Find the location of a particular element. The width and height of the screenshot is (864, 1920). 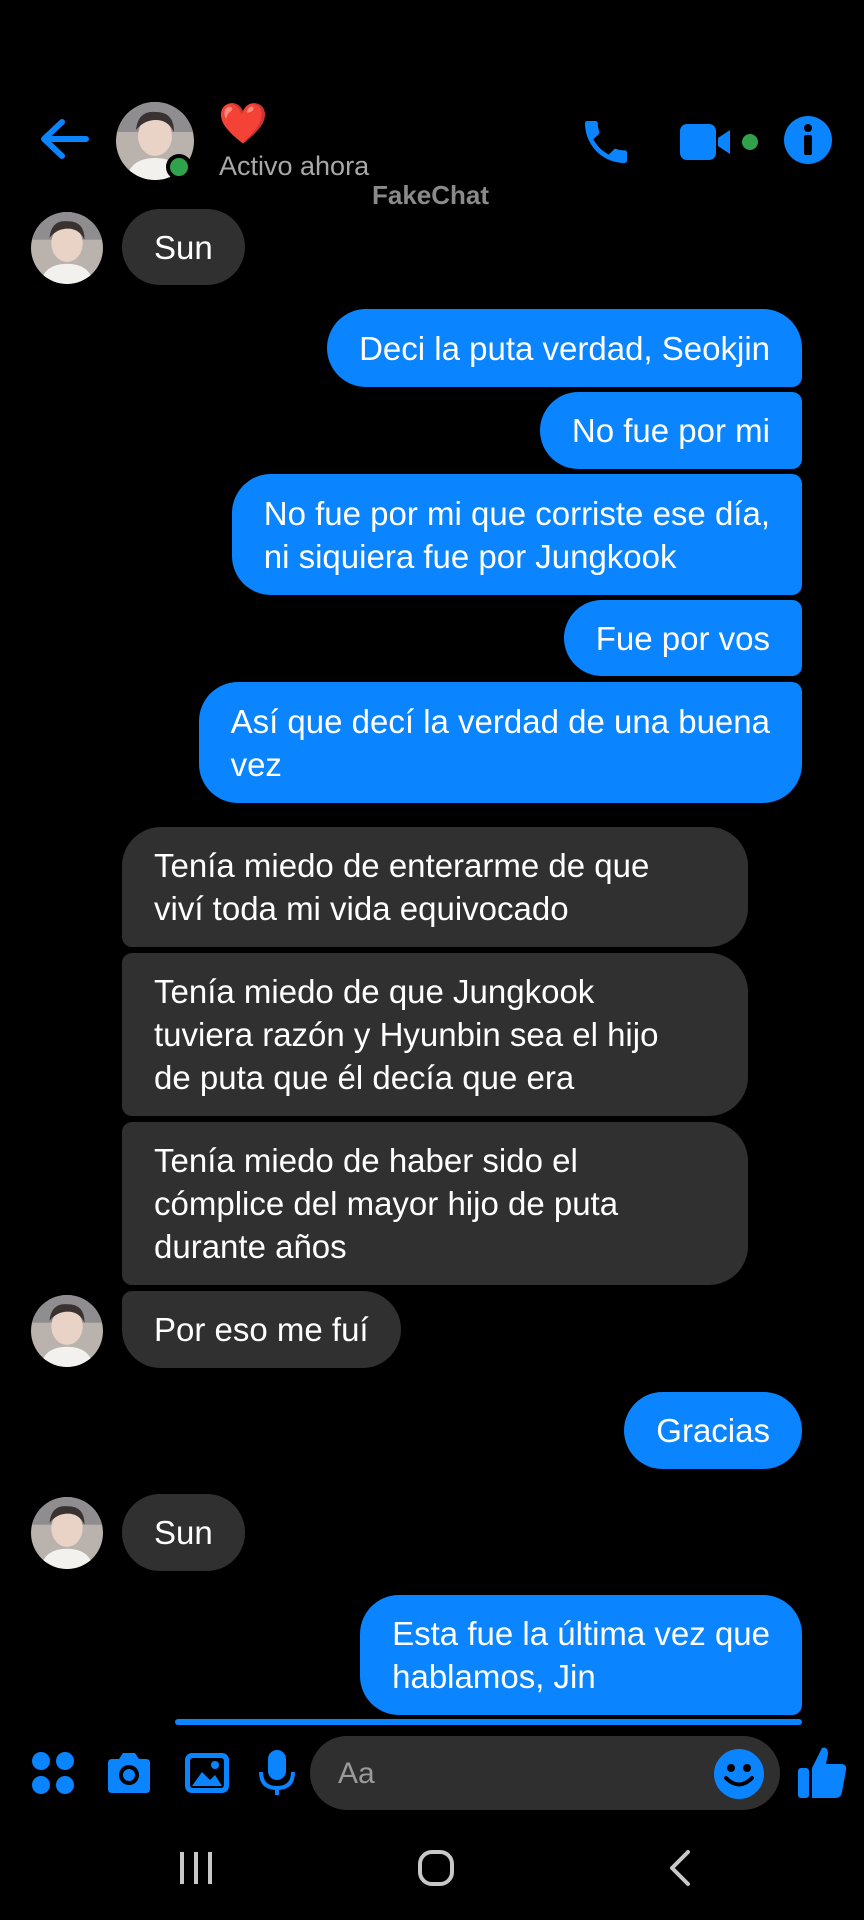

video-camera-icon is located at coordinates (719, 142).